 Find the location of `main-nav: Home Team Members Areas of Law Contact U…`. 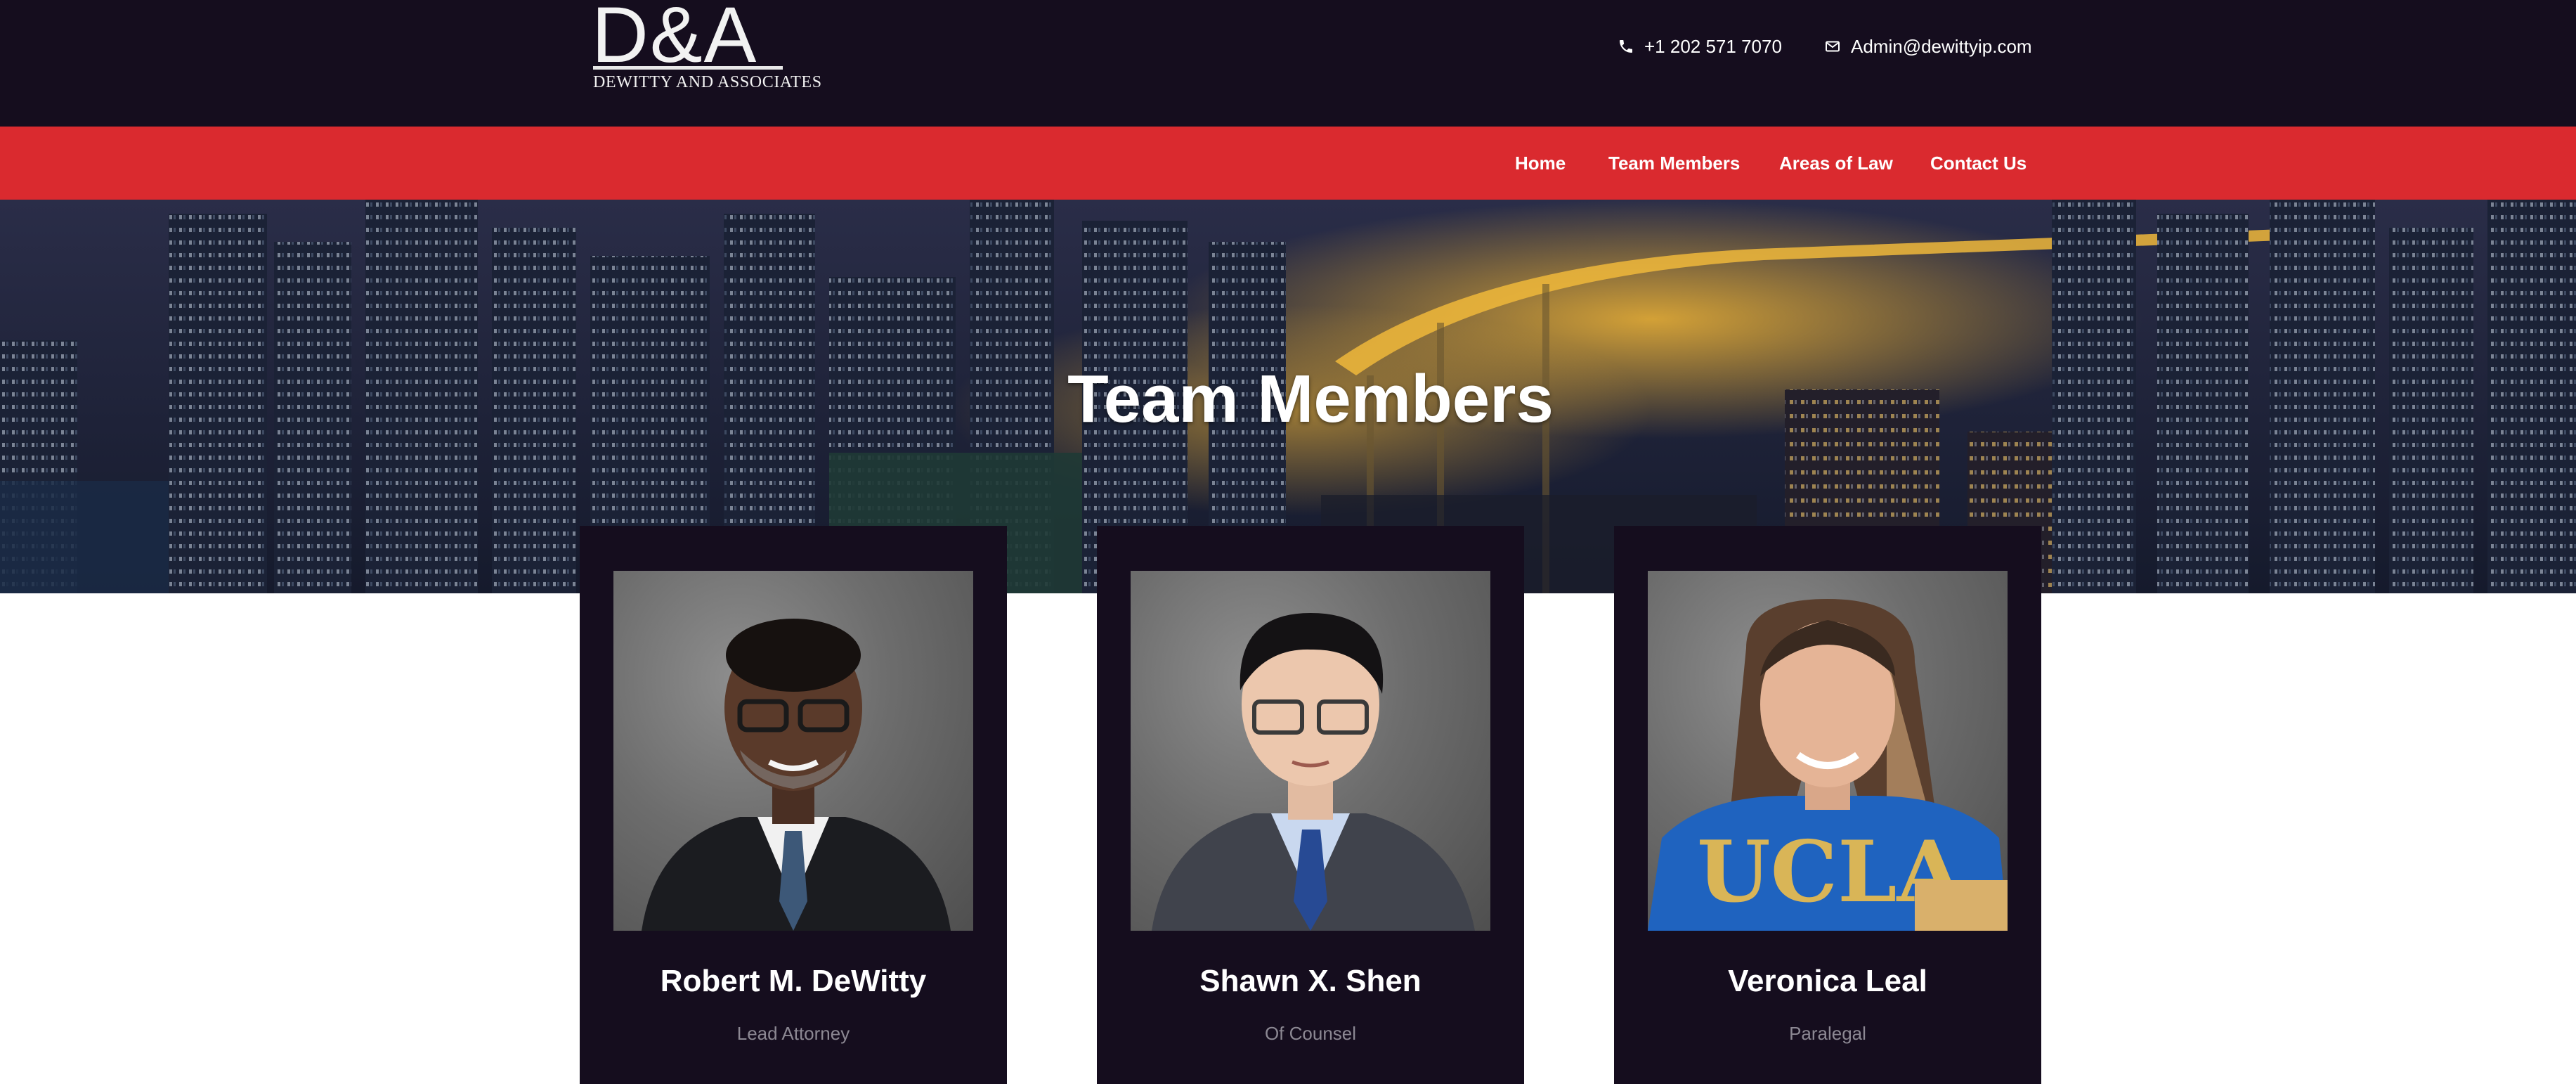

main-nav: Home Team Members Areas of Law Contact U… is located at coordinates (1288, 163).